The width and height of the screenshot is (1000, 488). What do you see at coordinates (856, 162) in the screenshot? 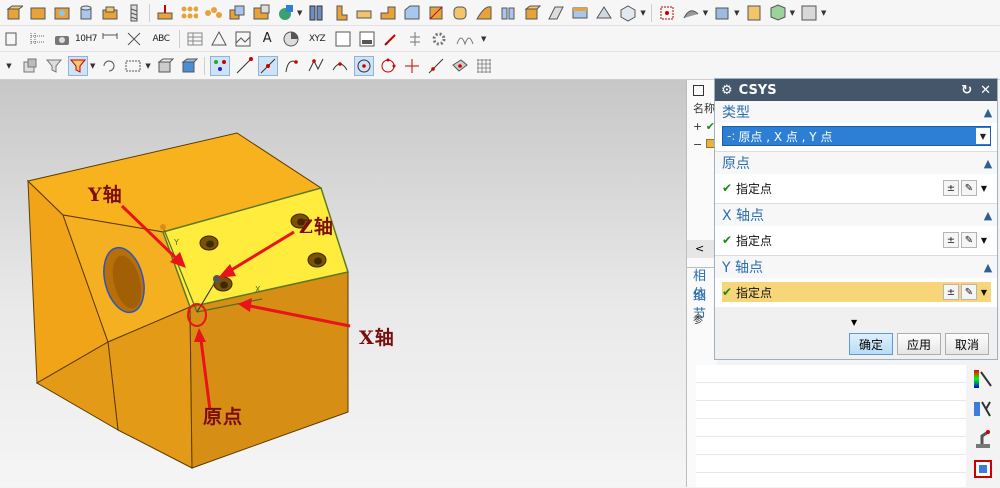
I see `group-origin-header: 原点 ▲` at bounding box center [856, 162].